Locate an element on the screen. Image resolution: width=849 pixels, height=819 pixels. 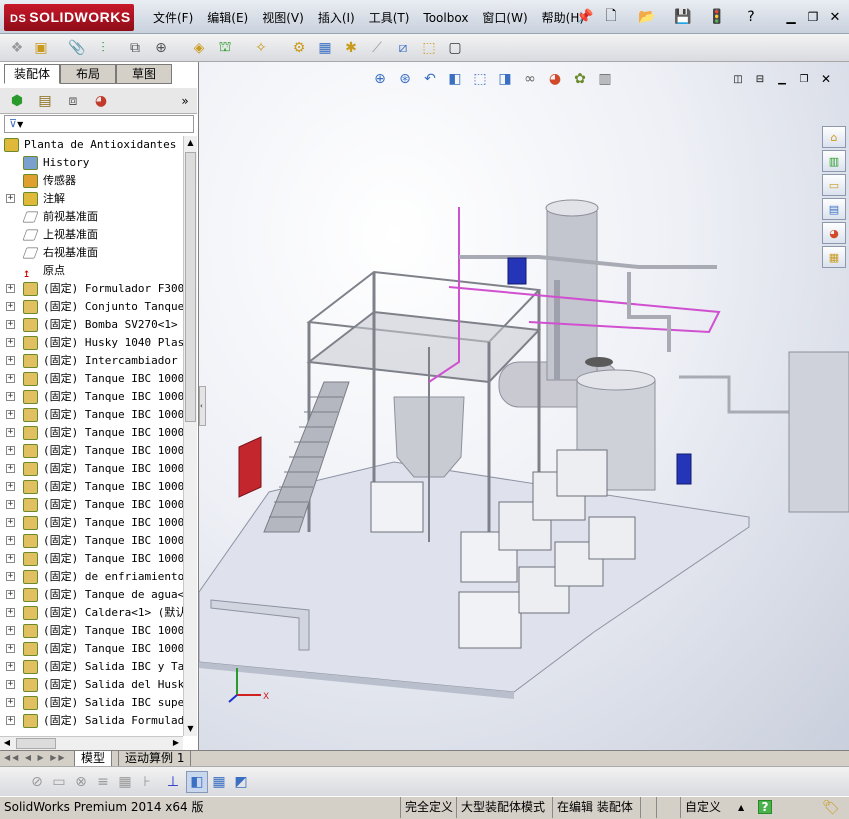
filter-box: ⊽▼ is located at coordinates (99, 124).